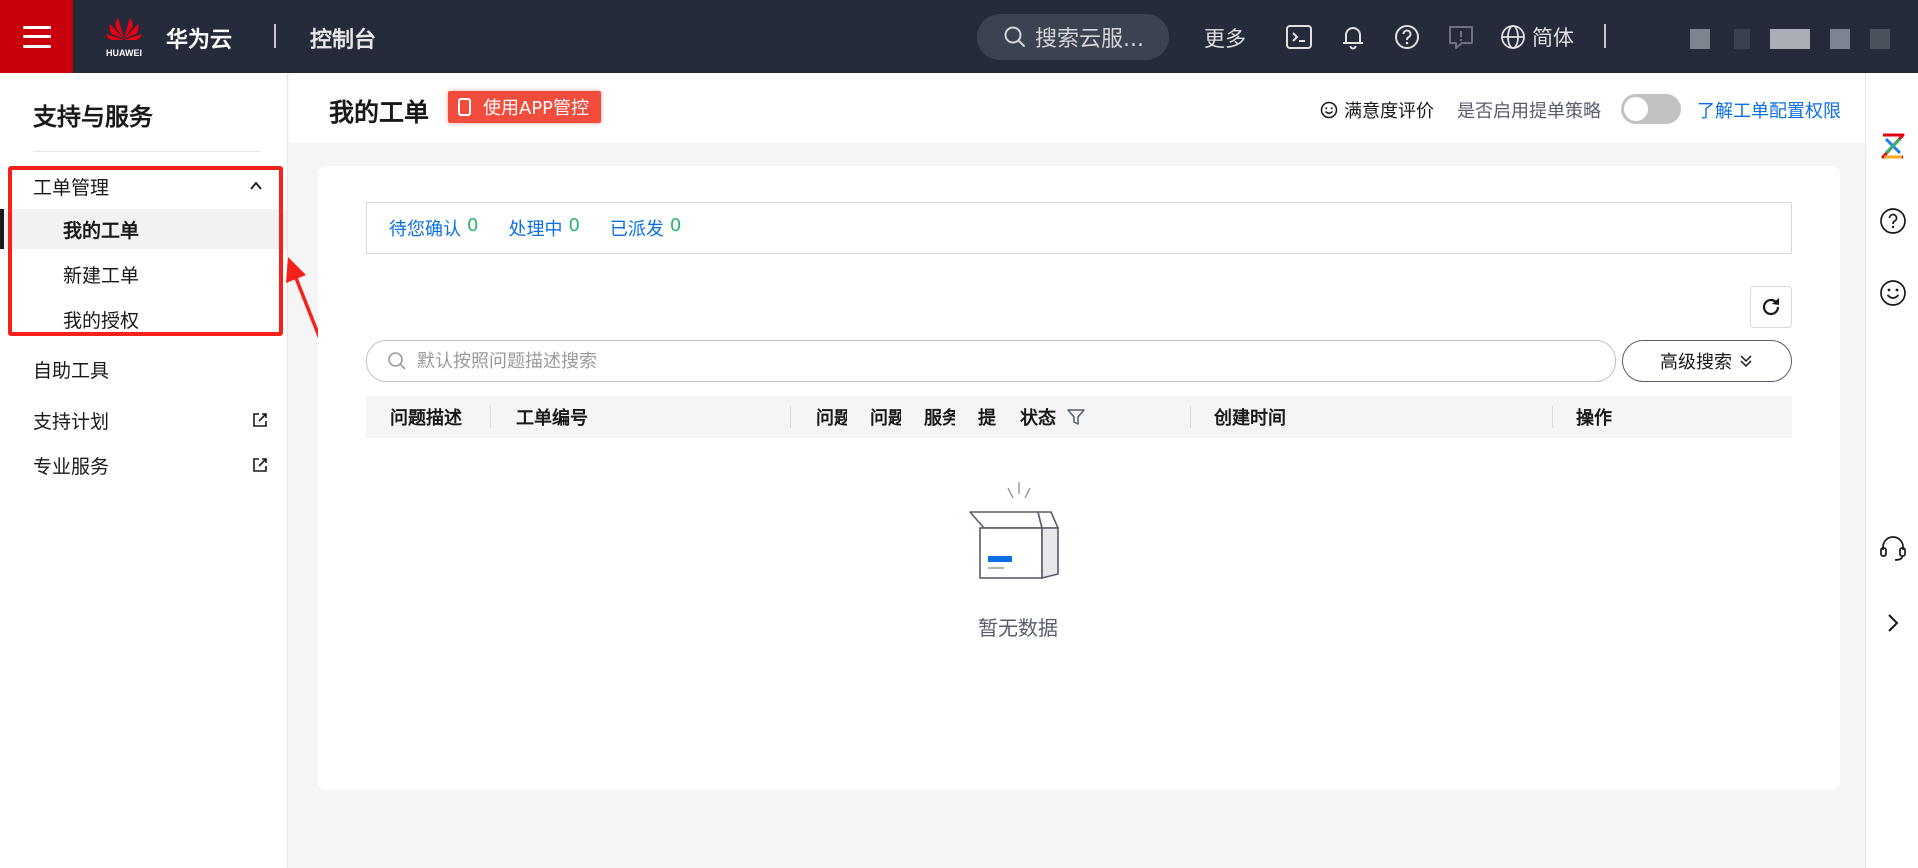 The height and width of the screenshot is (868, 1918). I want to click on language-label: 简体, so click(1553, 38).